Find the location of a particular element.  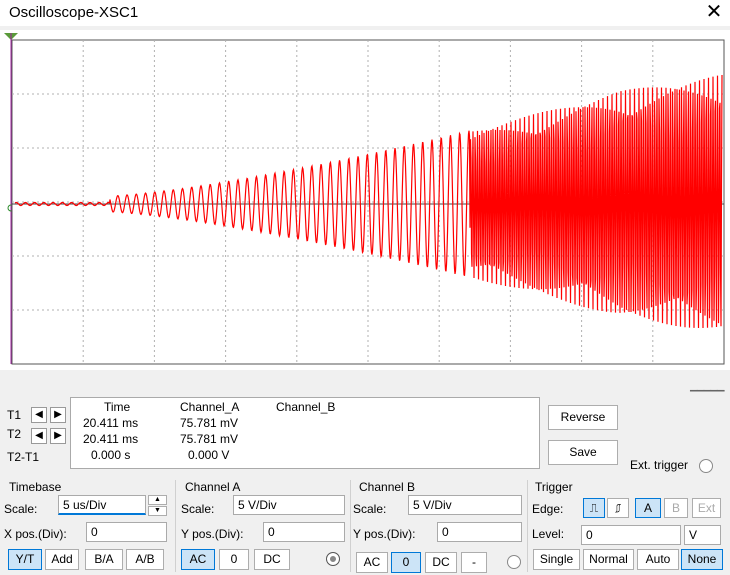

trigger-source-a-button: A is located at coordinates (648, 508).